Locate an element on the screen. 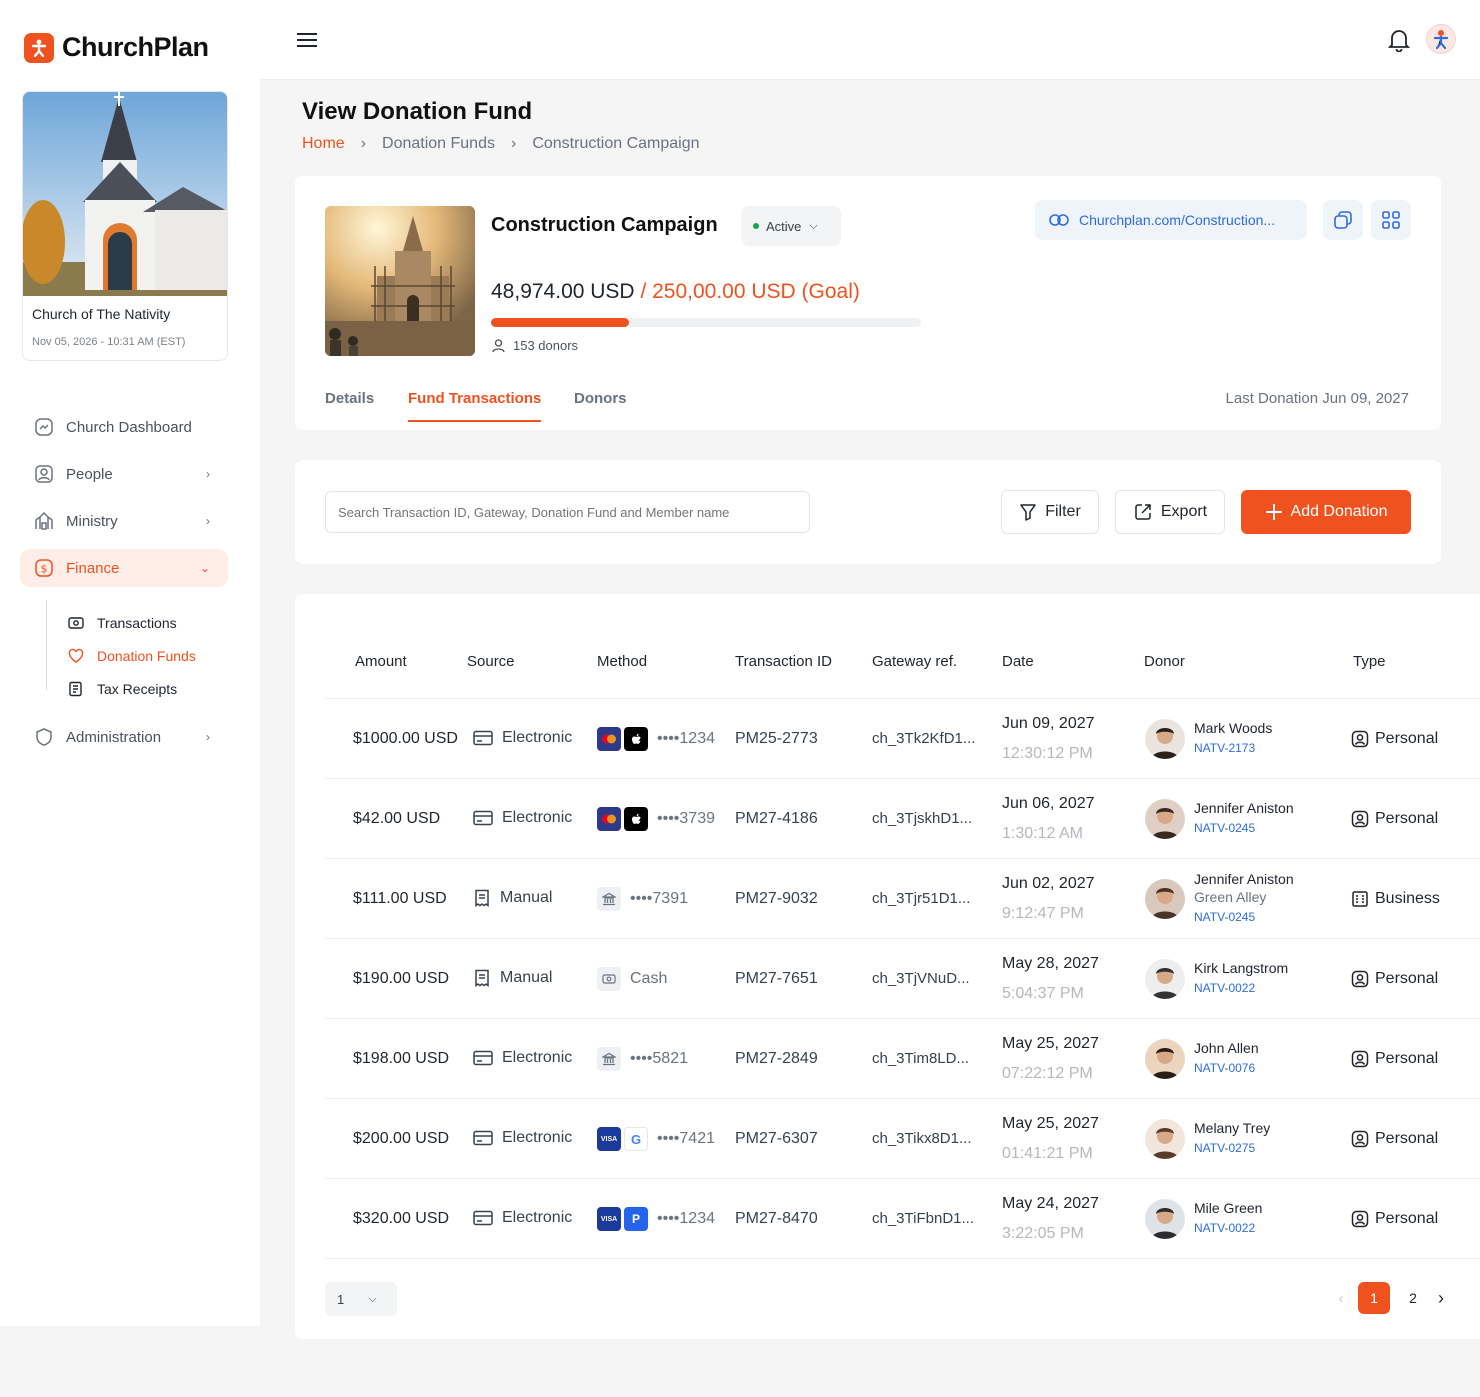  method-label: Cash is located at coordinates (649, 978).